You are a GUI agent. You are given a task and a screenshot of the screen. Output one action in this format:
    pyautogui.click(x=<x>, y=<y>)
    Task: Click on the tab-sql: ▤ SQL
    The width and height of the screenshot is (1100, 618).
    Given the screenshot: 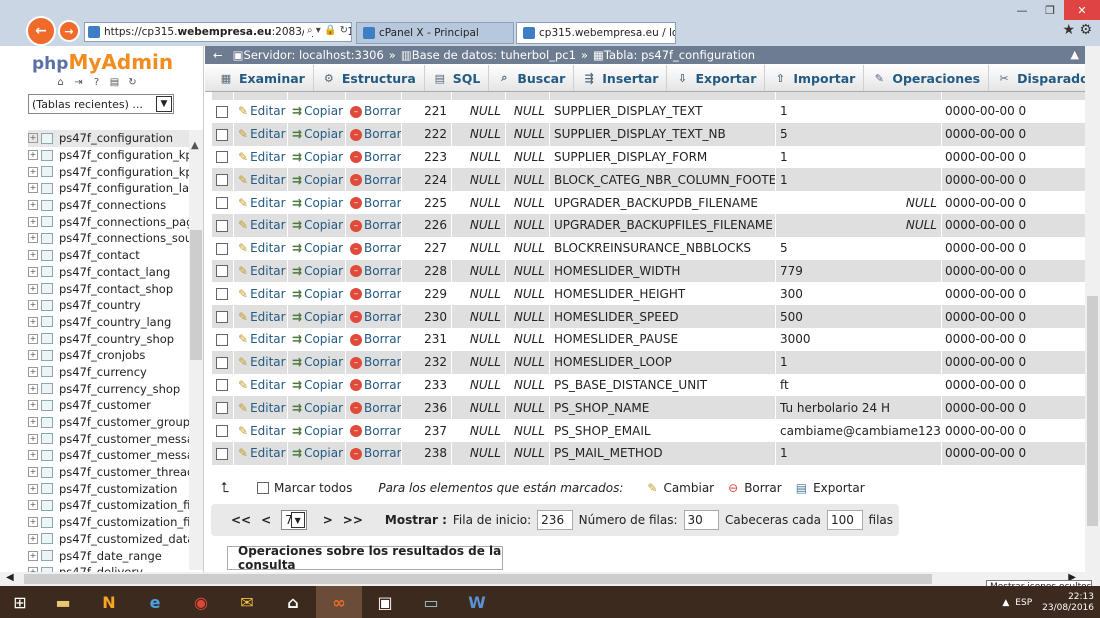 What is the action you would take?
    pyautogui.click(x=457, y=78)
    